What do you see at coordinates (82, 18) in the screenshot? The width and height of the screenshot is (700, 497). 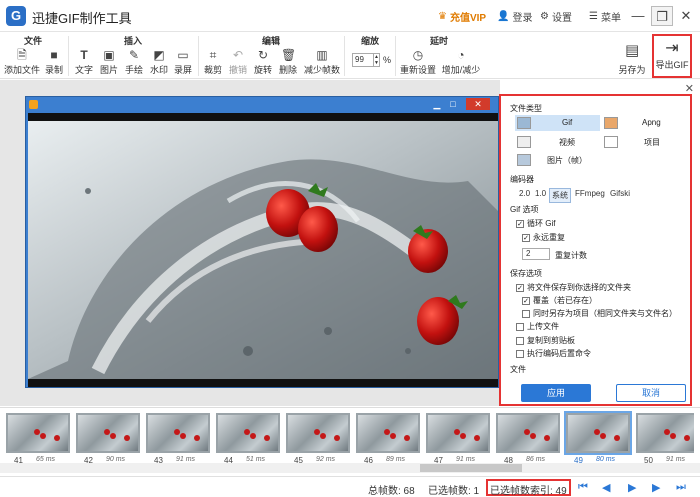 I see `app-title: 迅捷GIF制作工具` at bounding box center [82, 18].